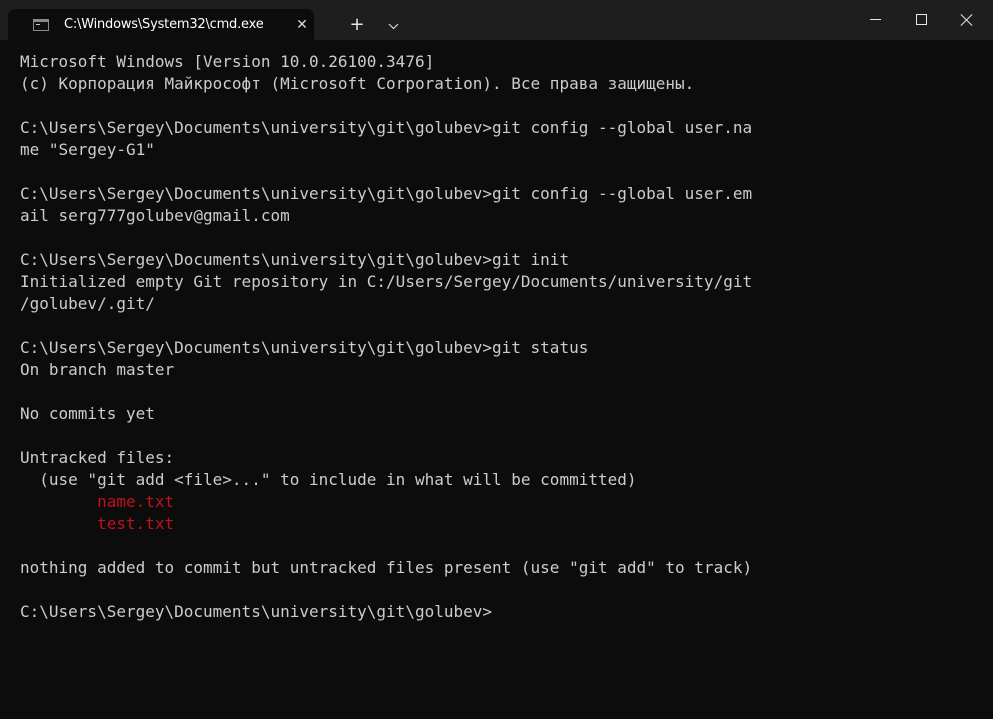  I want to click on terminal-icon, so click(41, 25).